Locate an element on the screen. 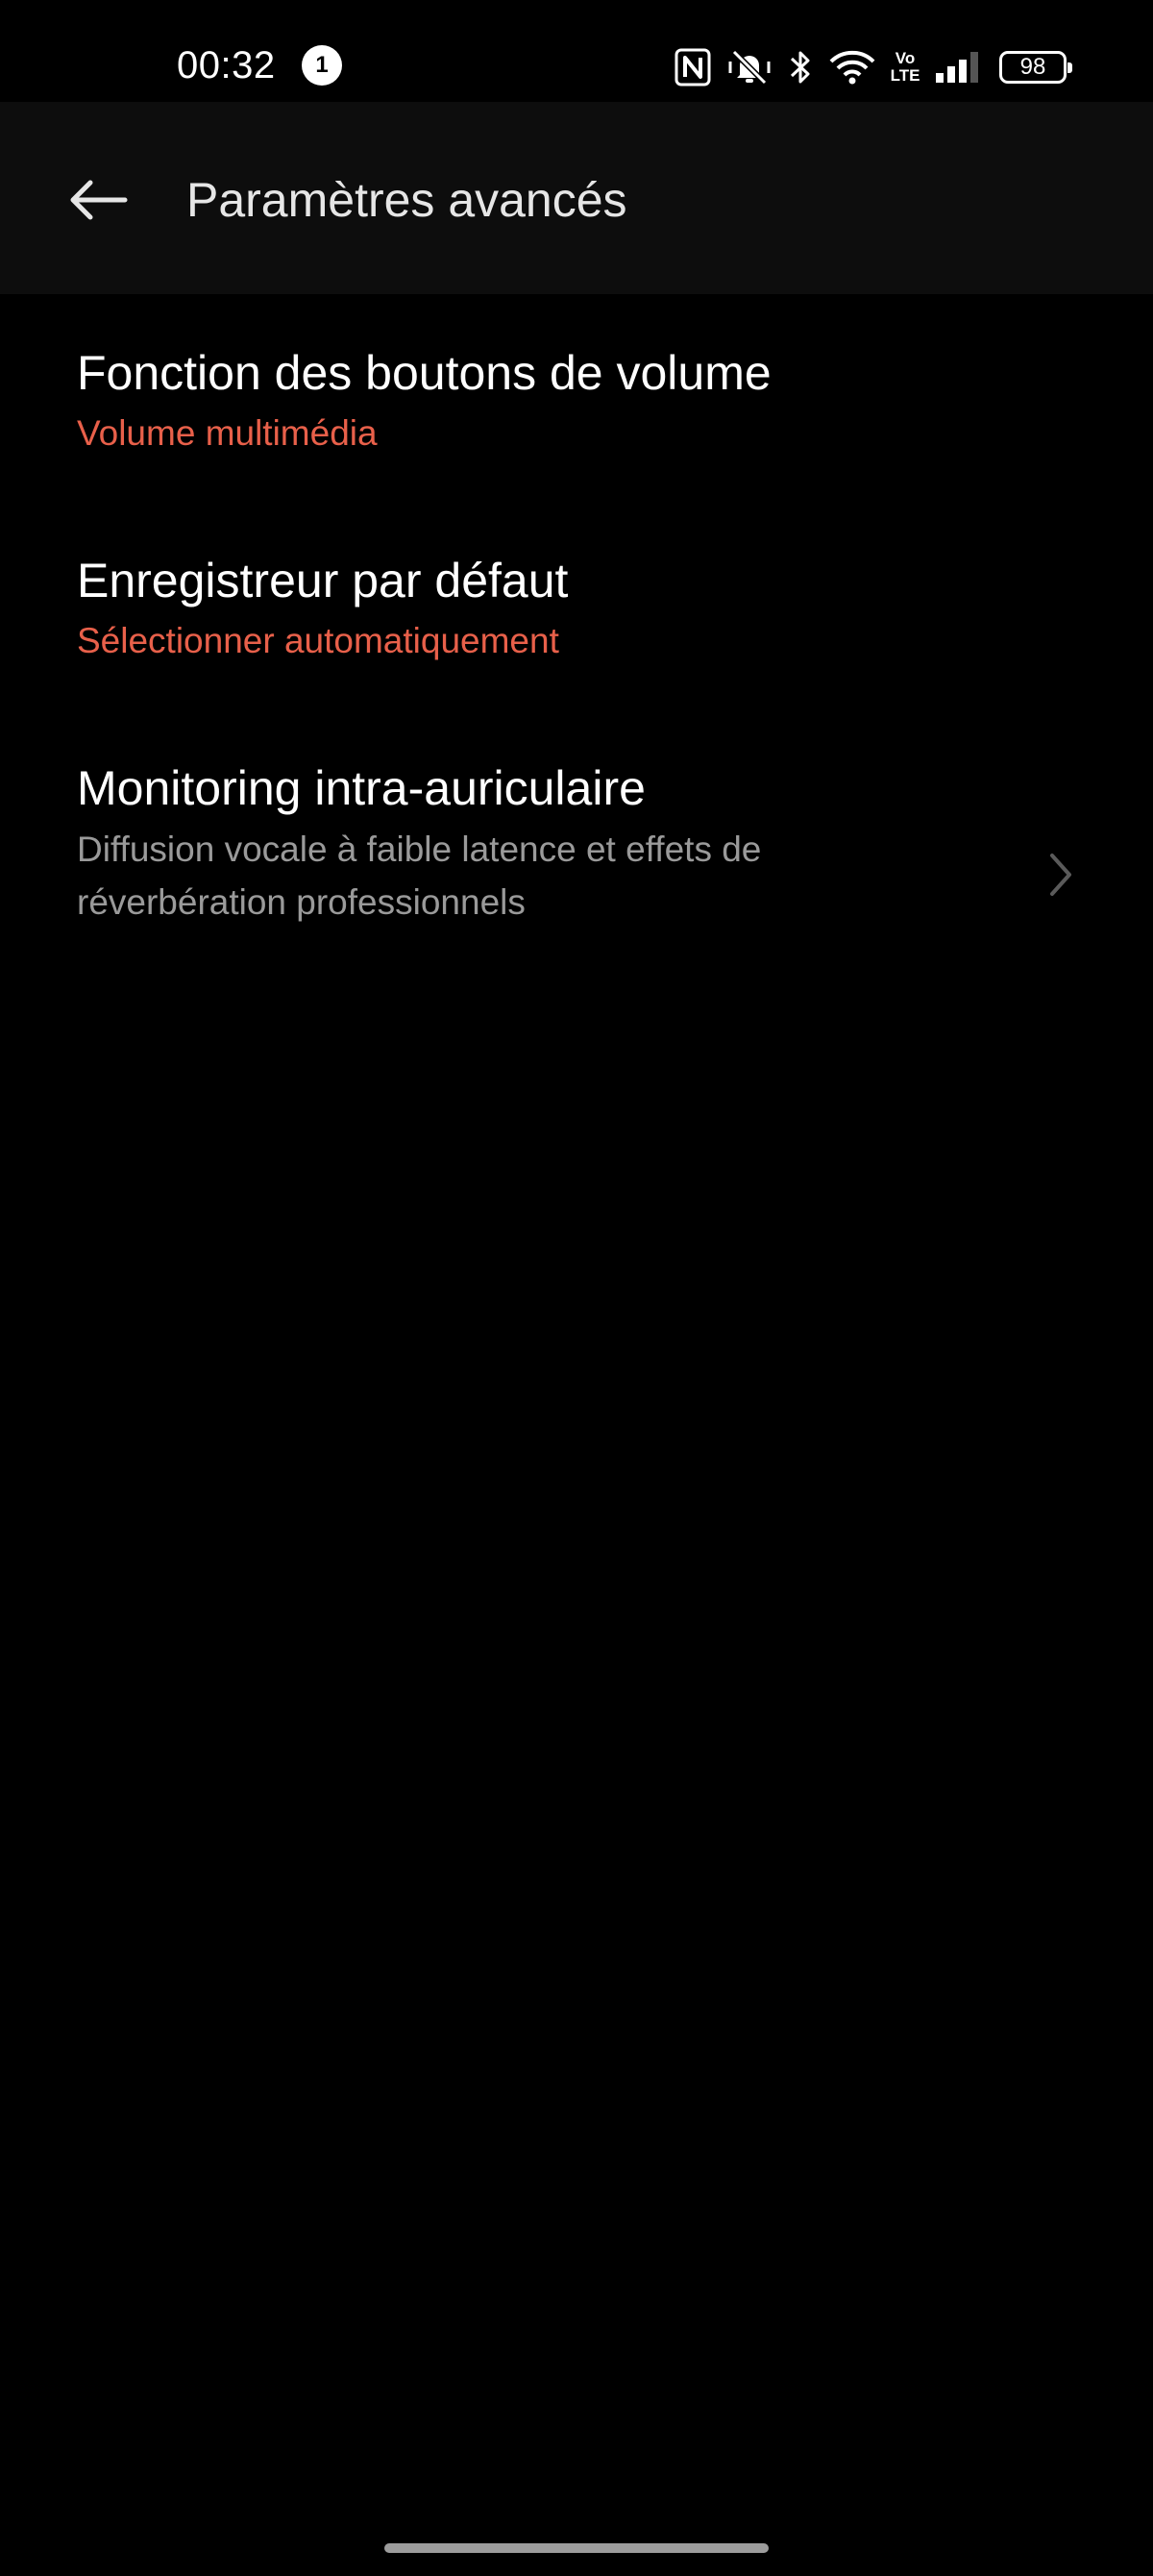 This screenshot has height=2576, width=1153. status-time: 00:32 is located at coordinates (226, 65).